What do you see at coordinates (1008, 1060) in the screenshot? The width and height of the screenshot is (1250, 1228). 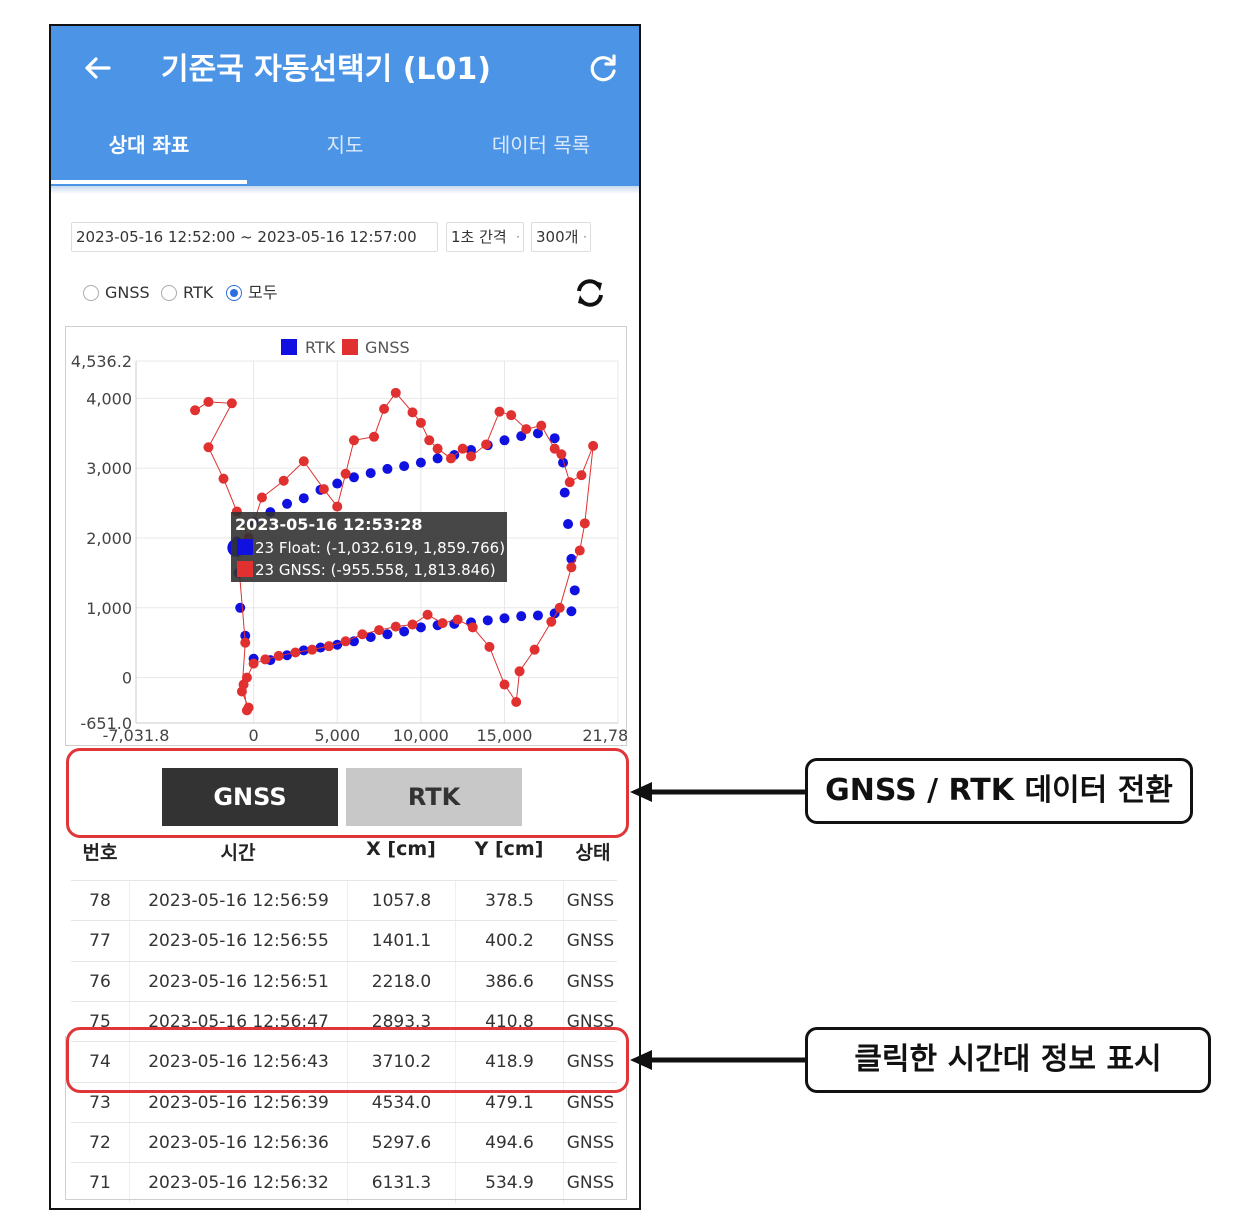 I see `callout-row-label: 클릭한 시간대 정보 표시` at bounding box center [1008, 1060].